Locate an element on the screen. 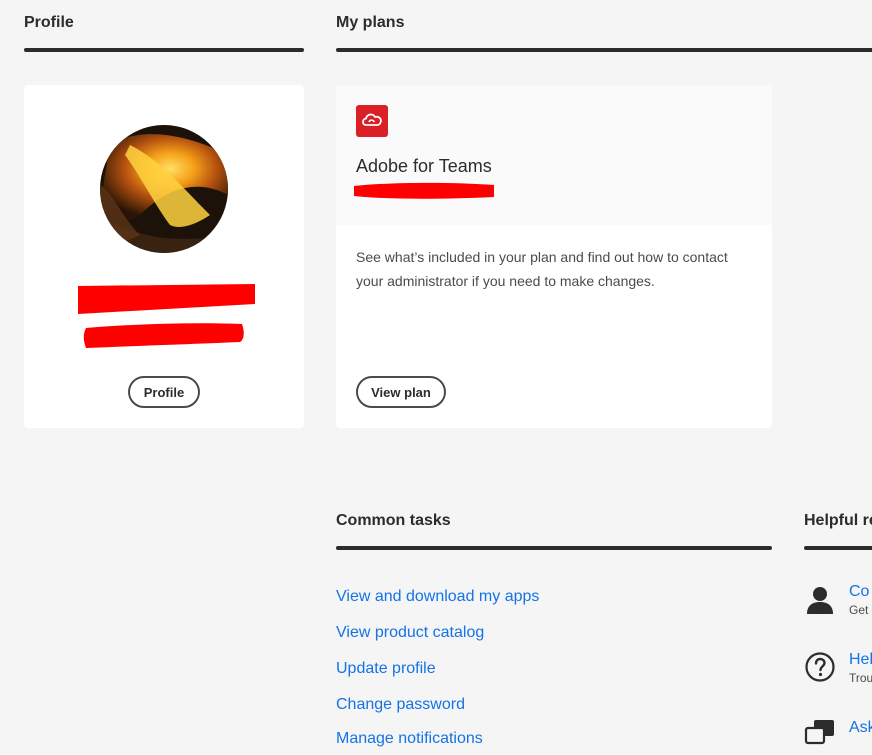 The height and width of the screenshot is (755, 872). helpful-item-3-title: Ask is located at coordinates (860, 728).